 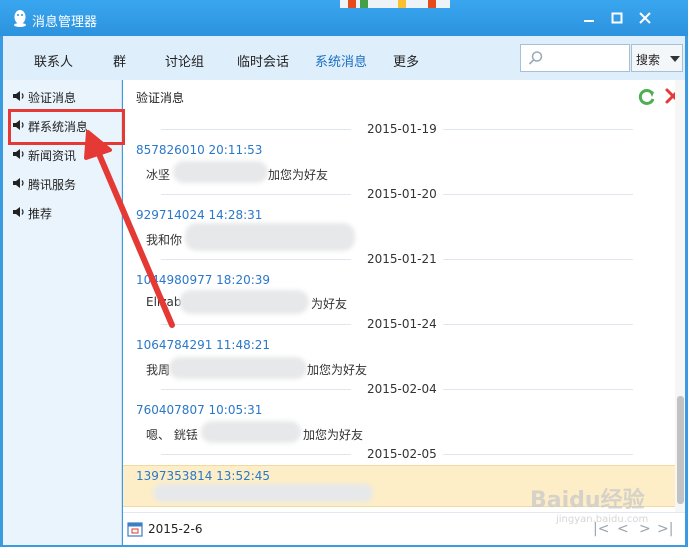 I want to click on sidebar-item-label: 腾讯服务, so click(x=52, y=185).